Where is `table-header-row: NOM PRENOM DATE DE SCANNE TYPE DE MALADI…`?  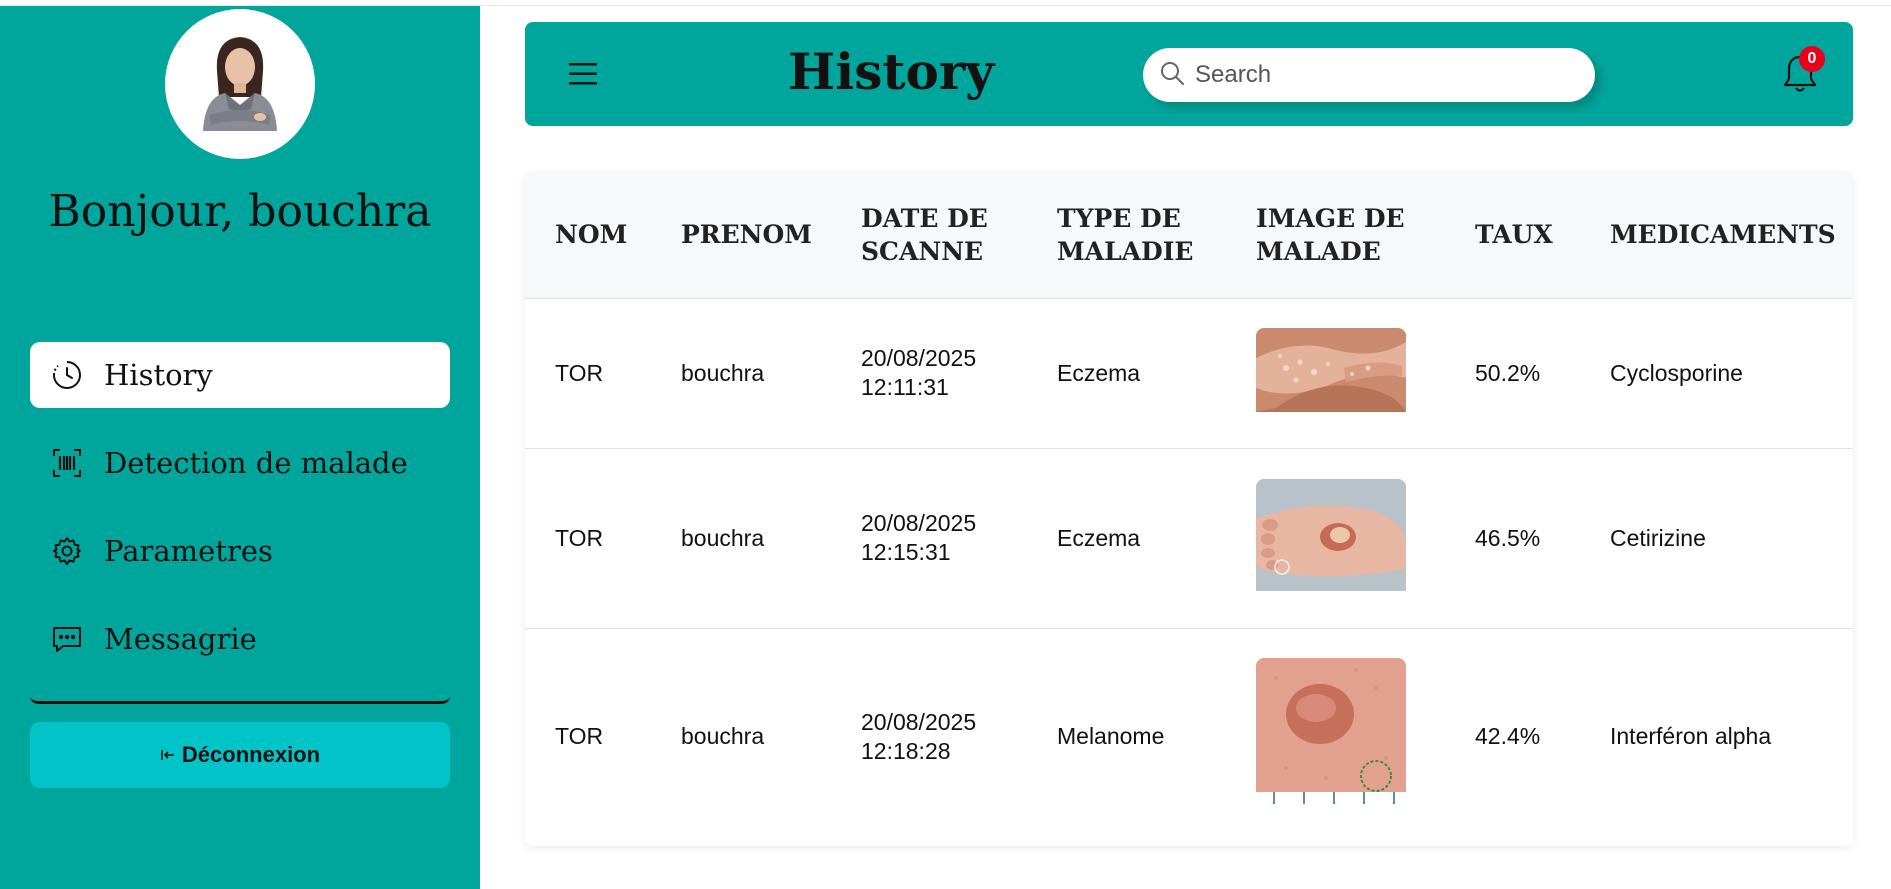
table-header-row: NOM PRENOM DATE DE SCANNE TYPE DE MALADI… is located at coordinates (1189, 235).